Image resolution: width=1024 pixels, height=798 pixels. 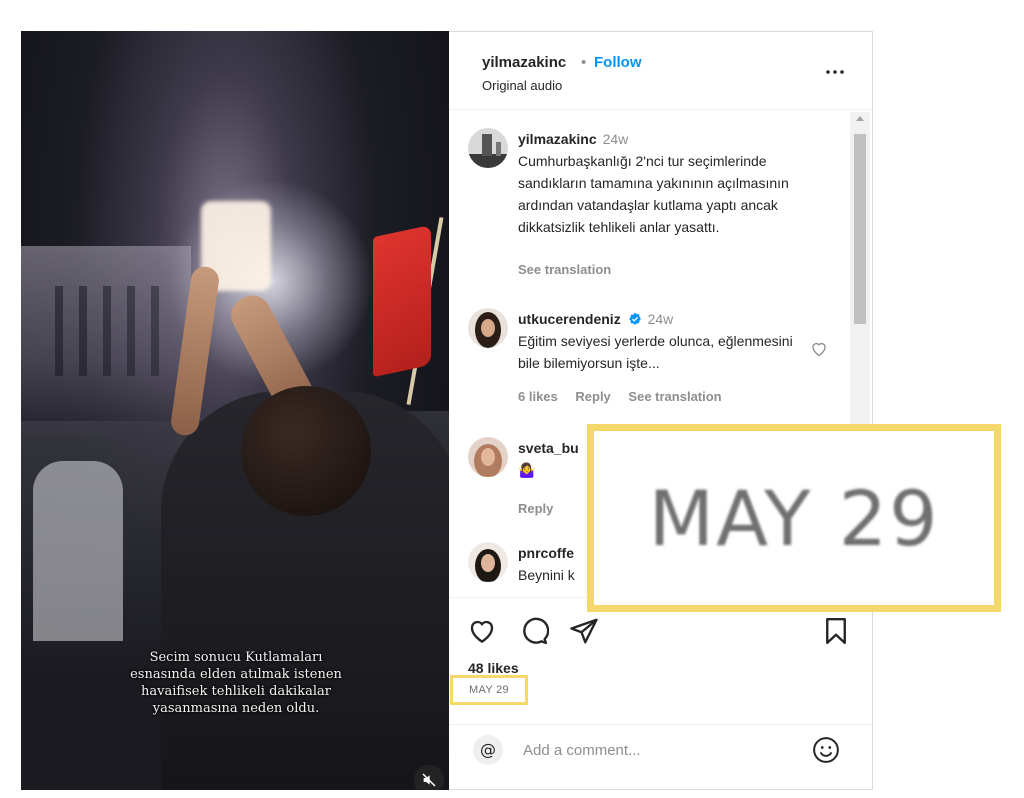 What do you see at coordinates (569, 319) in the screenshot?
I see `comment-username: utkucerendeniz` at bounding box center [569, 319].